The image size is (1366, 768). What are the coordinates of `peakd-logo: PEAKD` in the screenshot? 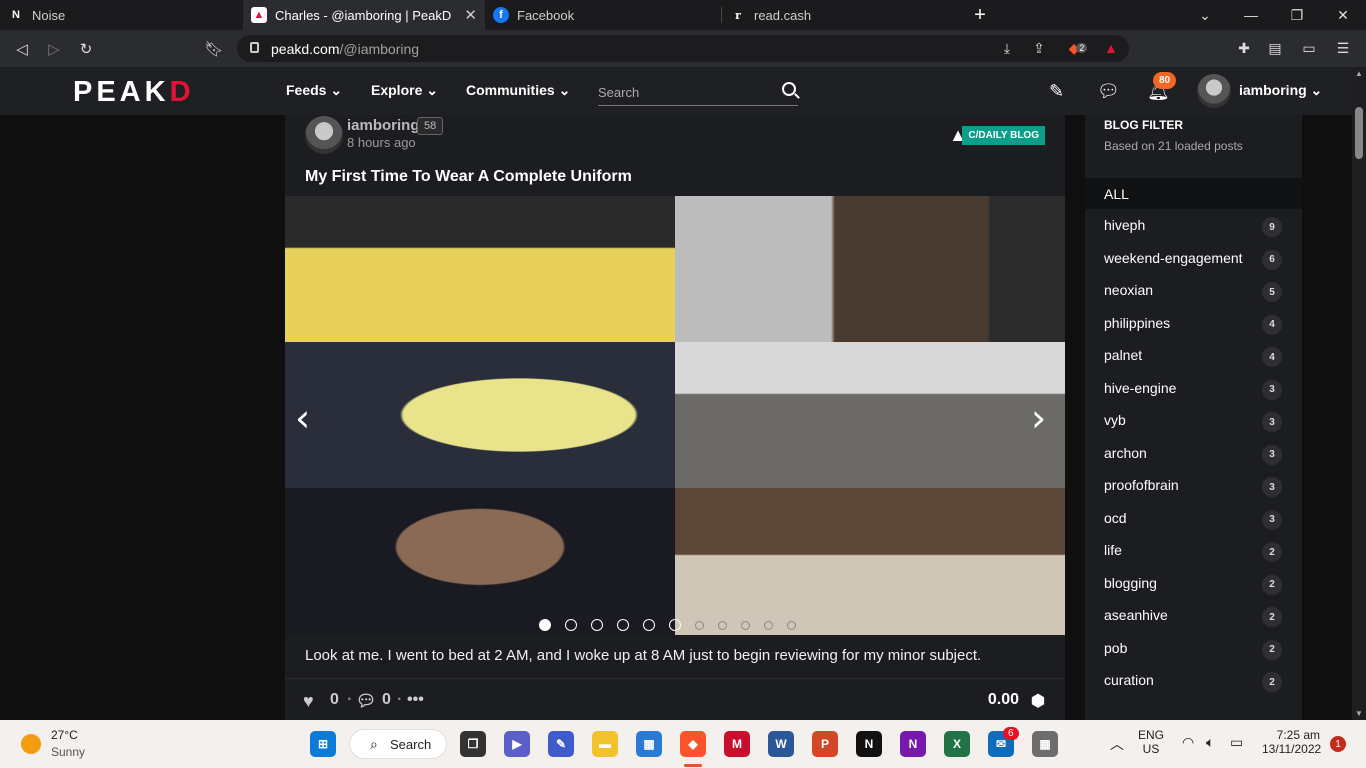 It's located at (134, 92).